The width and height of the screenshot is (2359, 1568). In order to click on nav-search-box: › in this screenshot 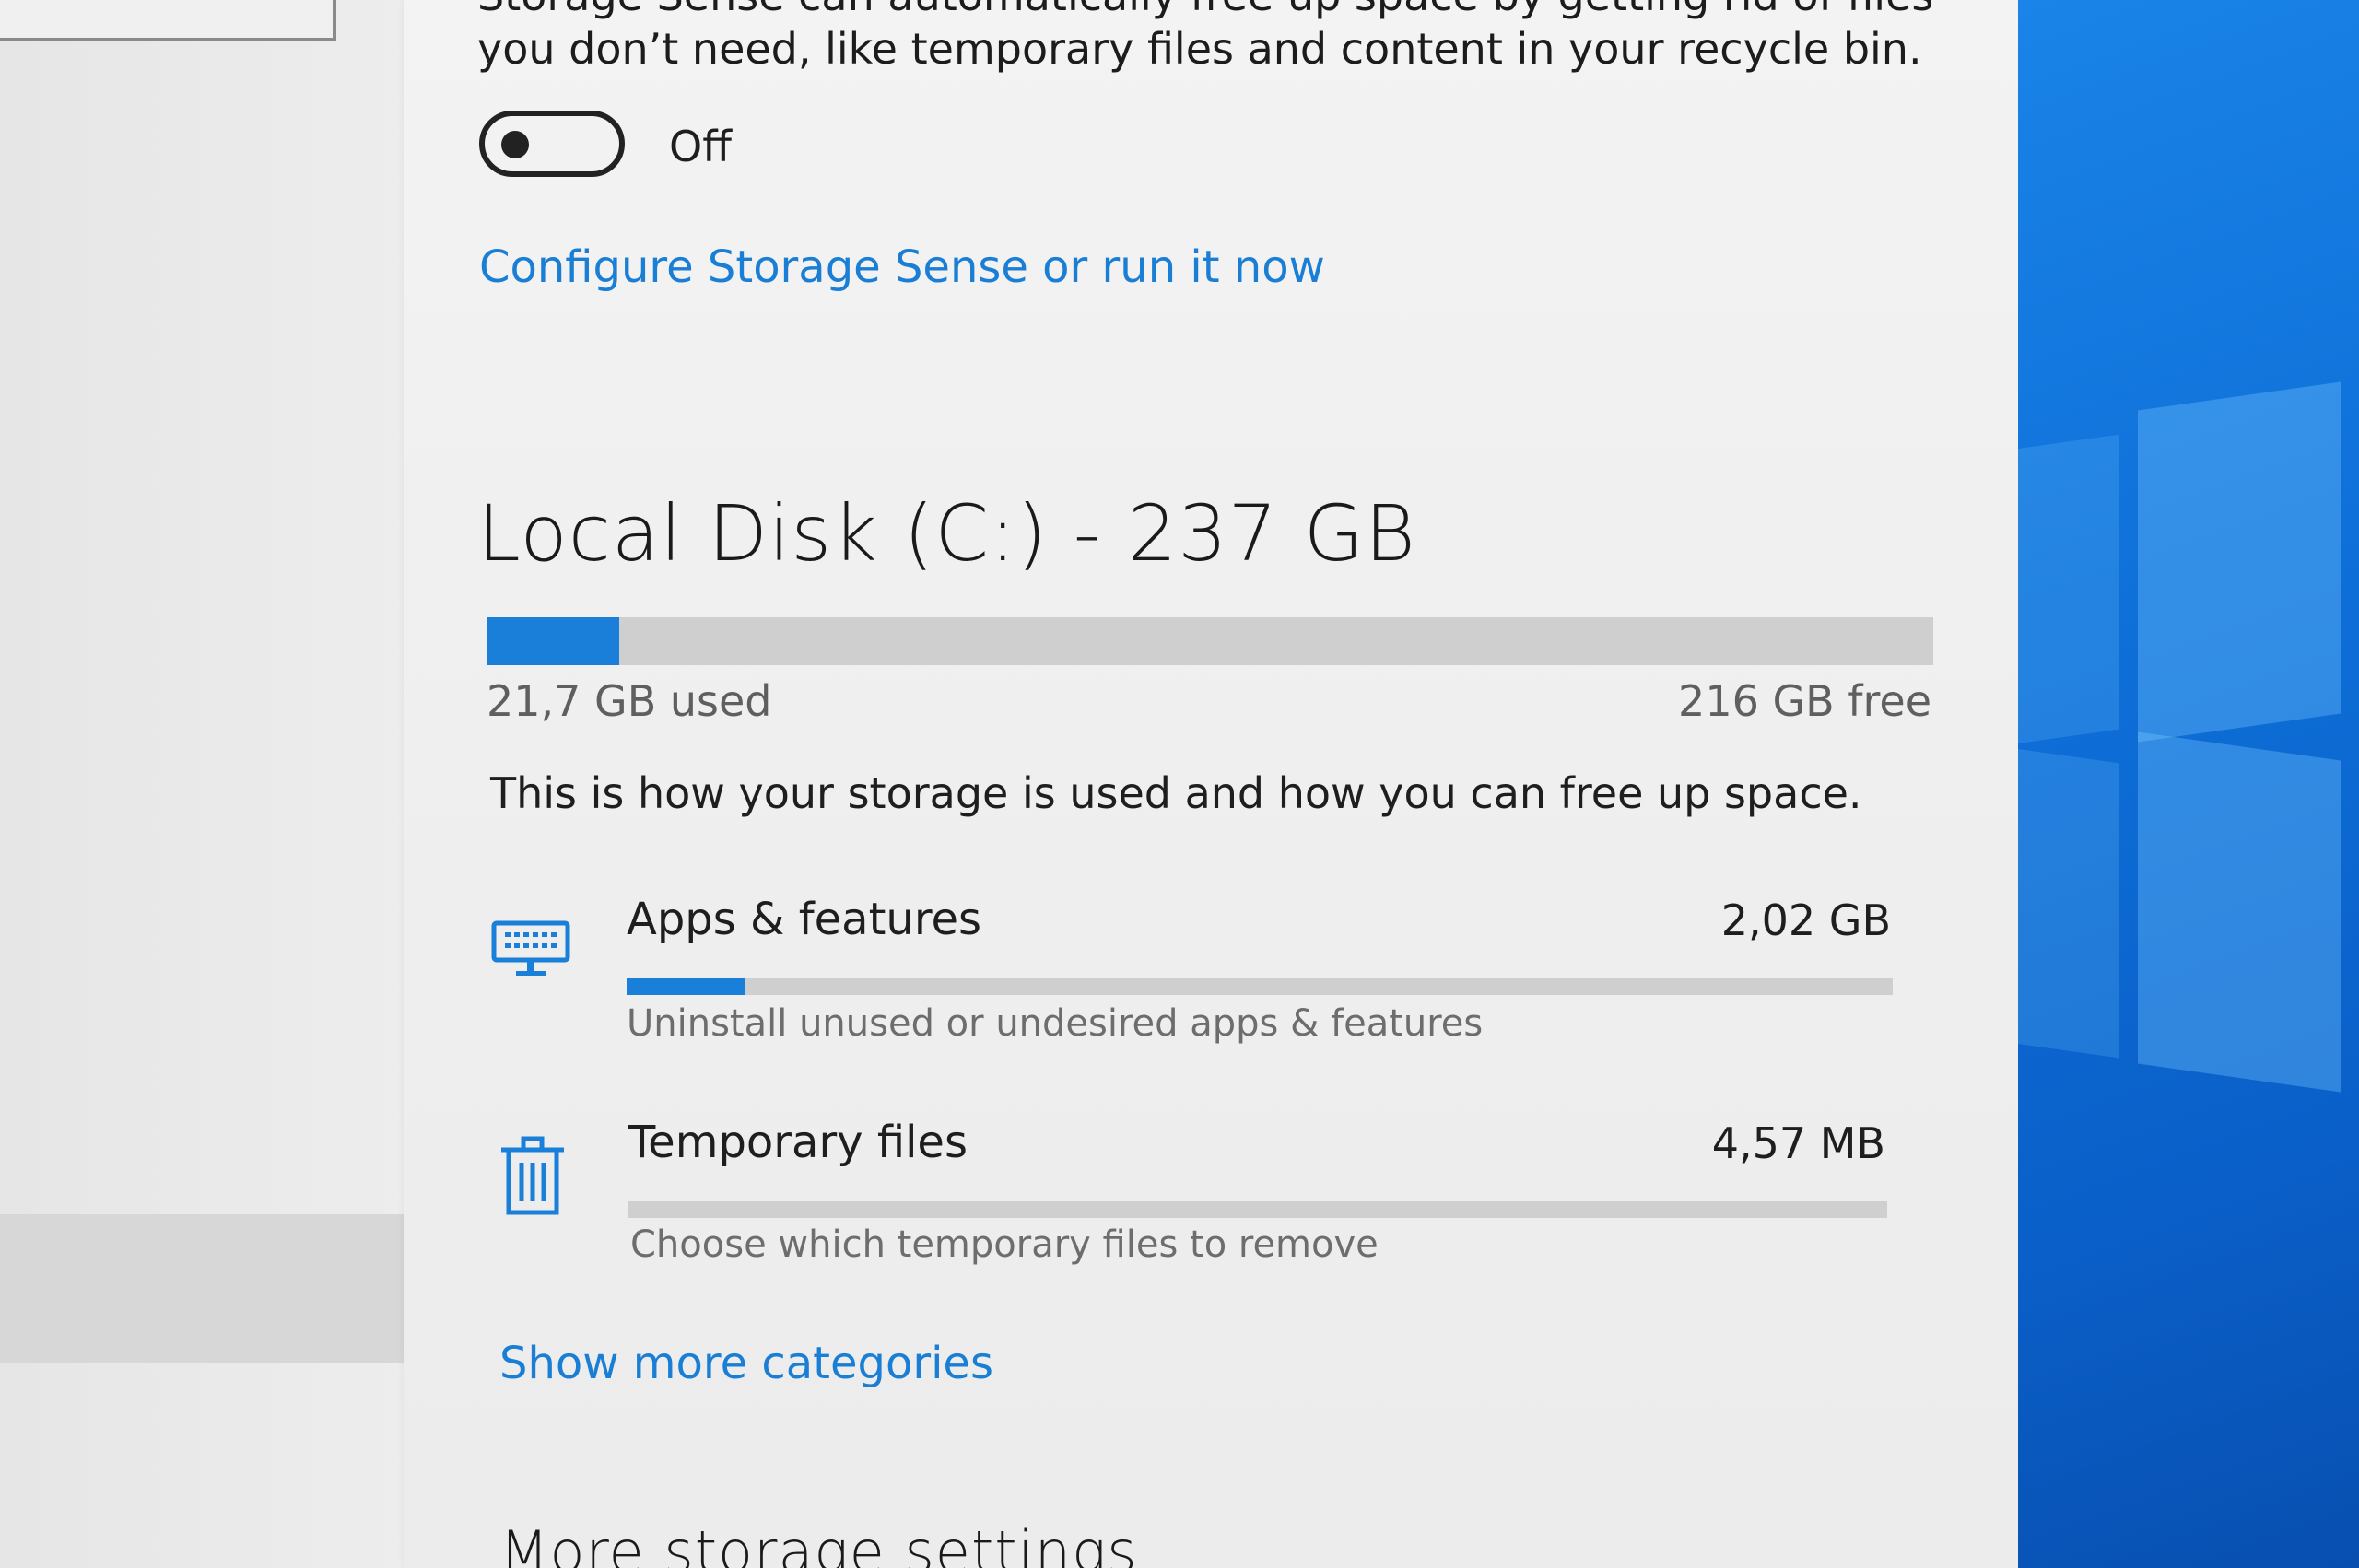, I will do `click(168, 21)`.